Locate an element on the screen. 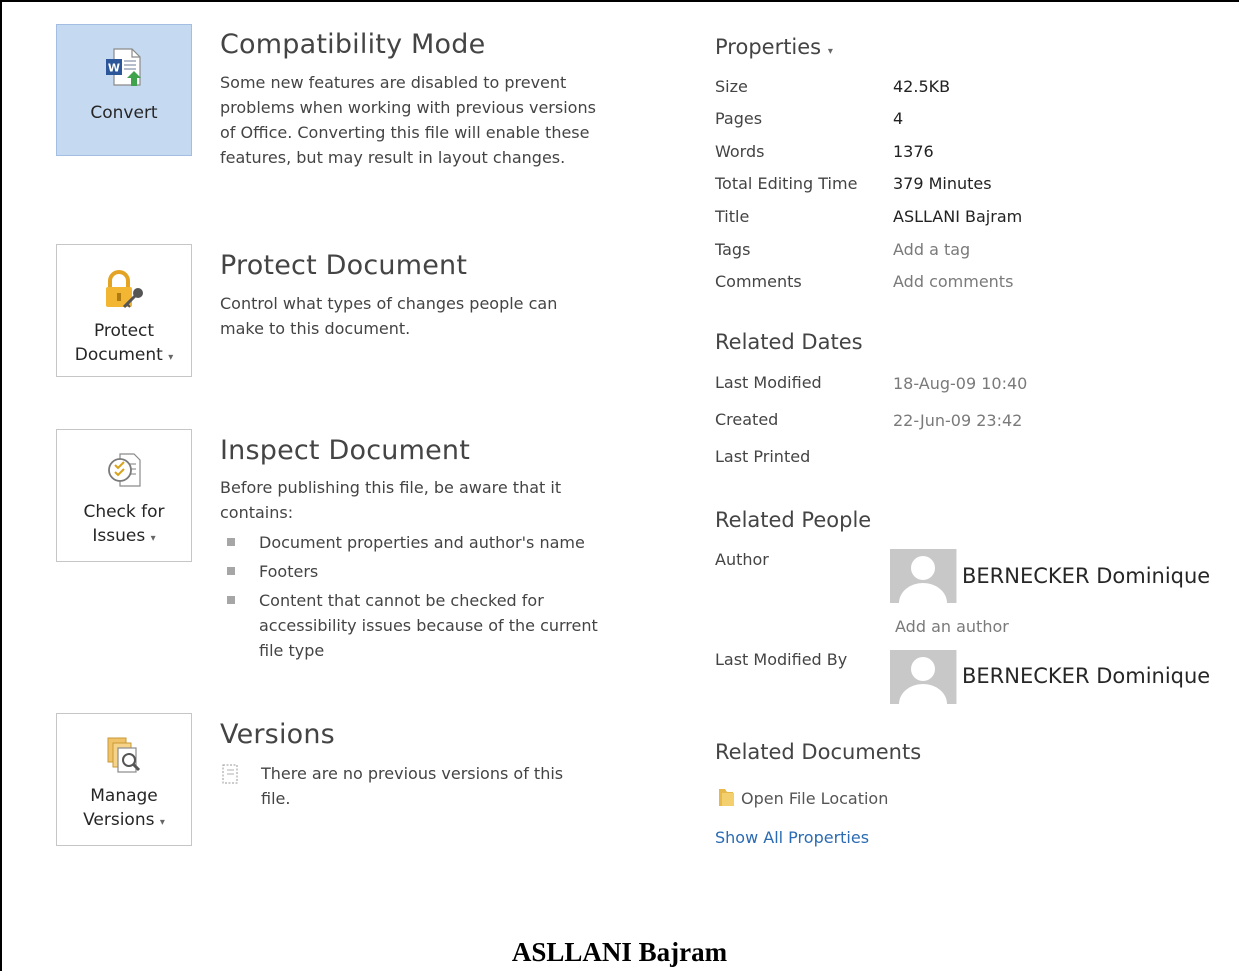 This screenshot has width=1239, height=971. manage-versions-label-text: Versions is located at coordinates (119, 820).